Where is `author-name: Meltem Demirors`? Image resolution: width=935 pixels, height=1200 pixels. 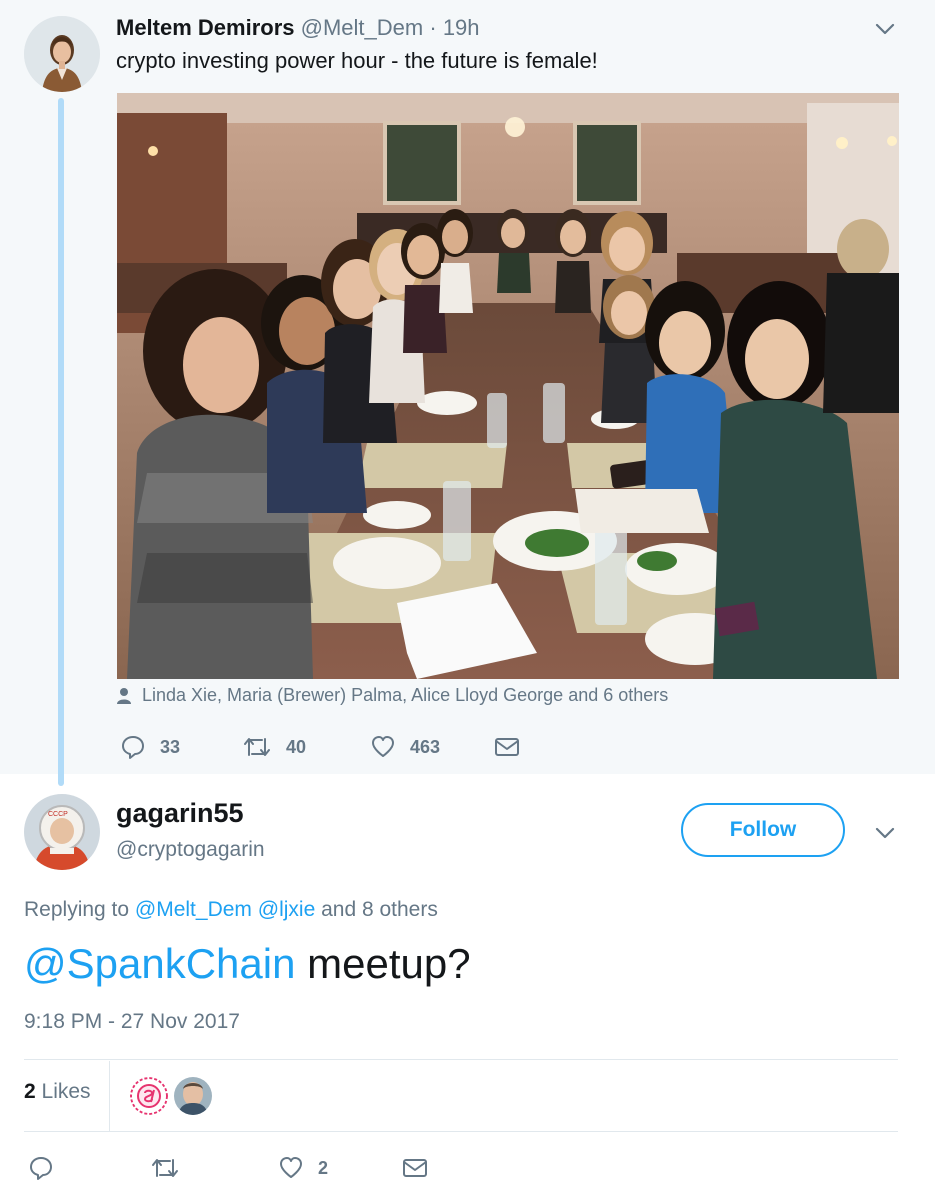
author-name: Meltem Demirors is located at coordinates (205, 27).